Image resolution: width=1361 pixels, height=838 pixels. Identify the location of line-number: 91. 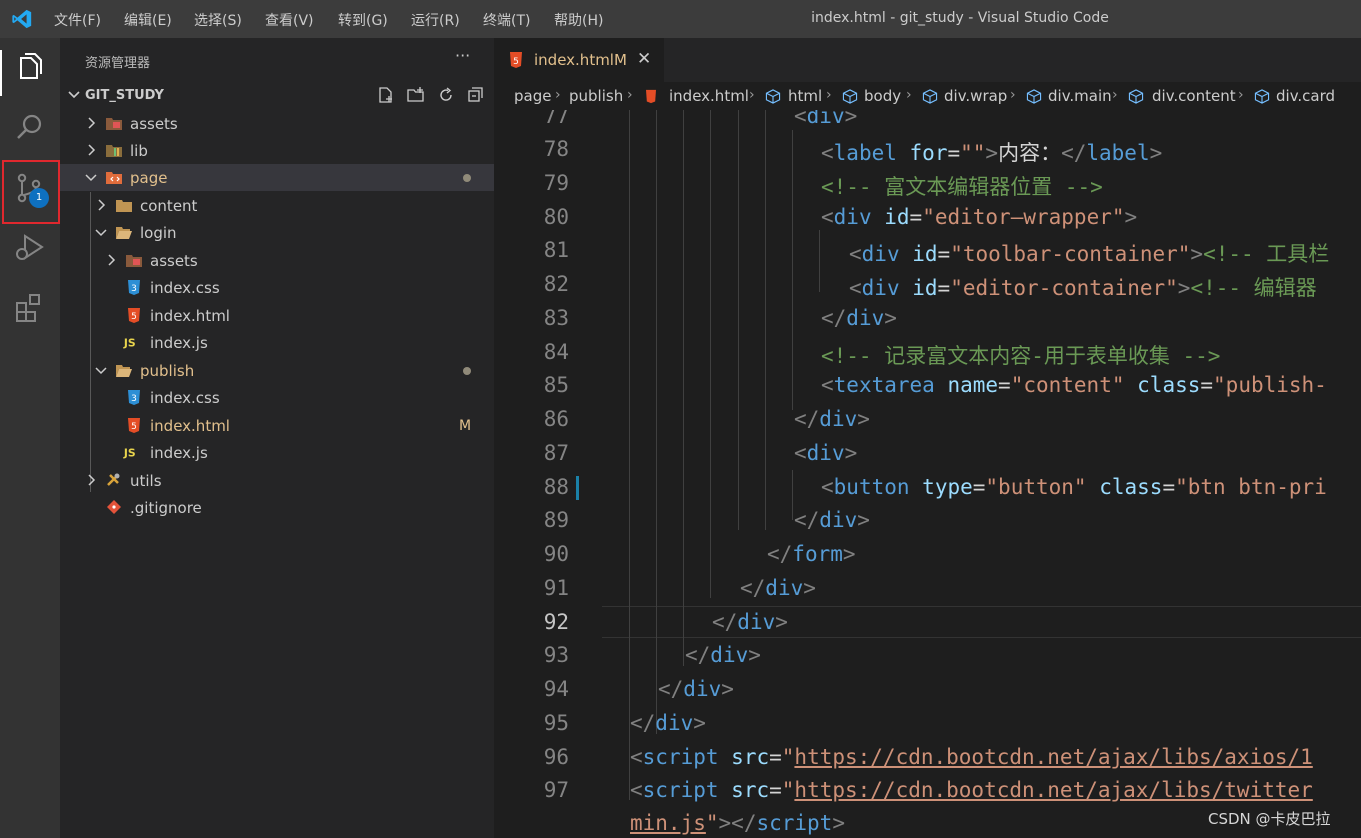
(556, 588).